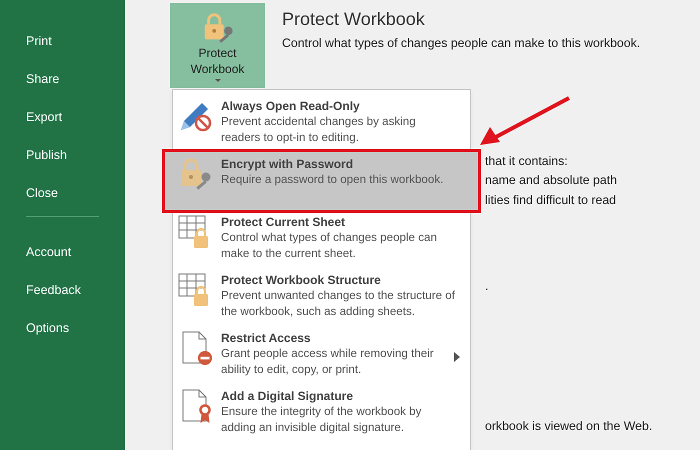 This screenshot has height=450, width=700. Describe the element at coordinates (568, 426) in the screenshot. I see `info-text: orkbook is viewed on the Web.` at that location.